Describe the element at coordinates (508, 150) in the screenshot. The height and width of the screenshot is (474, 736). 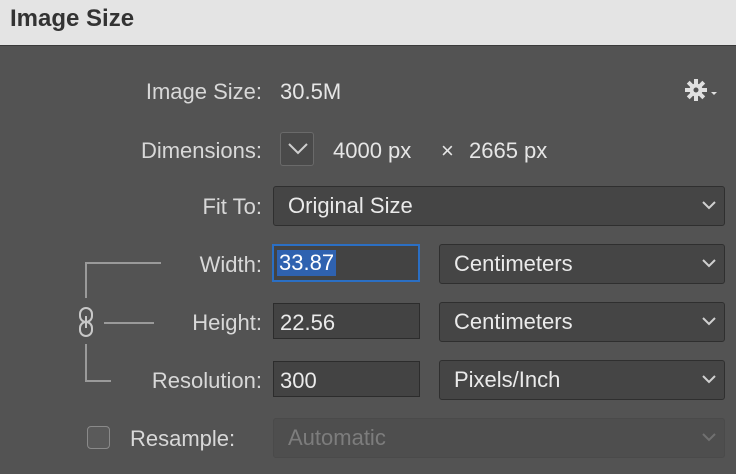
I see `dimensions-height-value: 2665 px` at that location.